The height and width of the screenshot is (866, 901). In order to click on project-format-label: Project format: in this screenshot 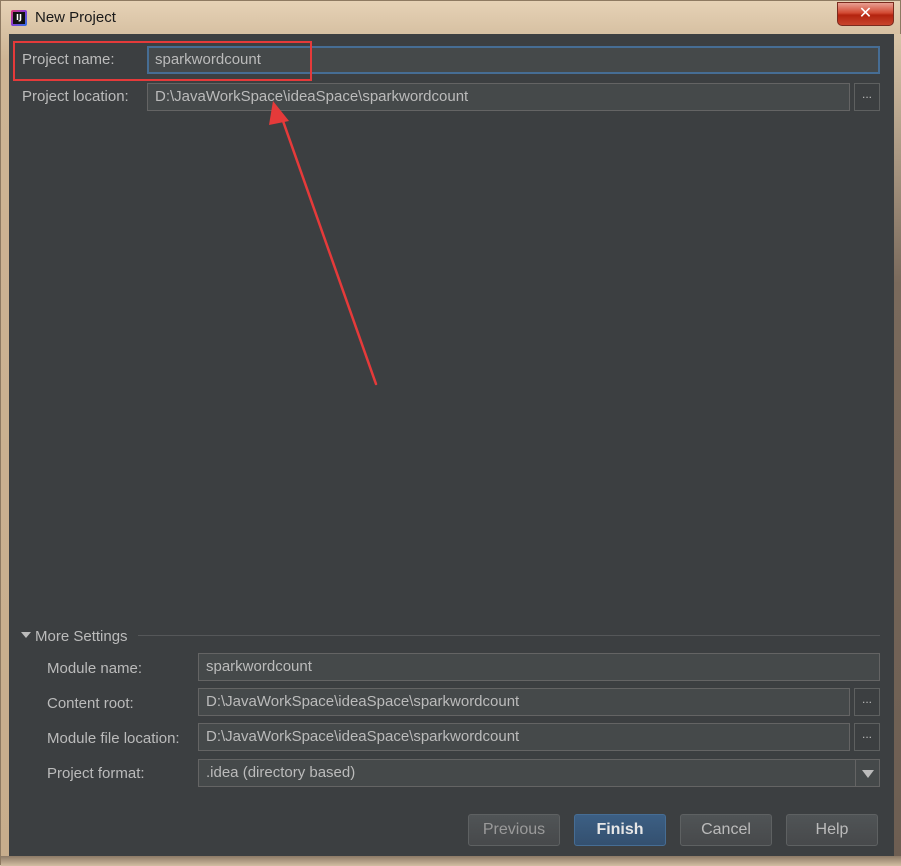, I will do `click(96, 773)`.